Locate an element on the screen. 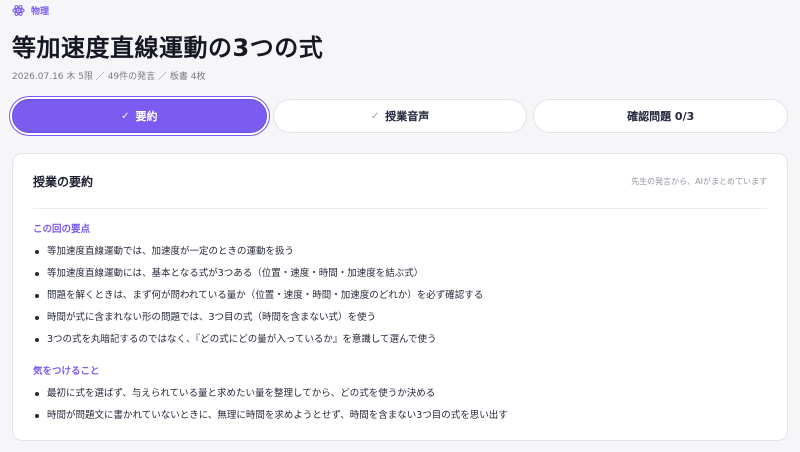  tab-quiz-label: 確認問題 0/3 is located at coordinates (661, 116).